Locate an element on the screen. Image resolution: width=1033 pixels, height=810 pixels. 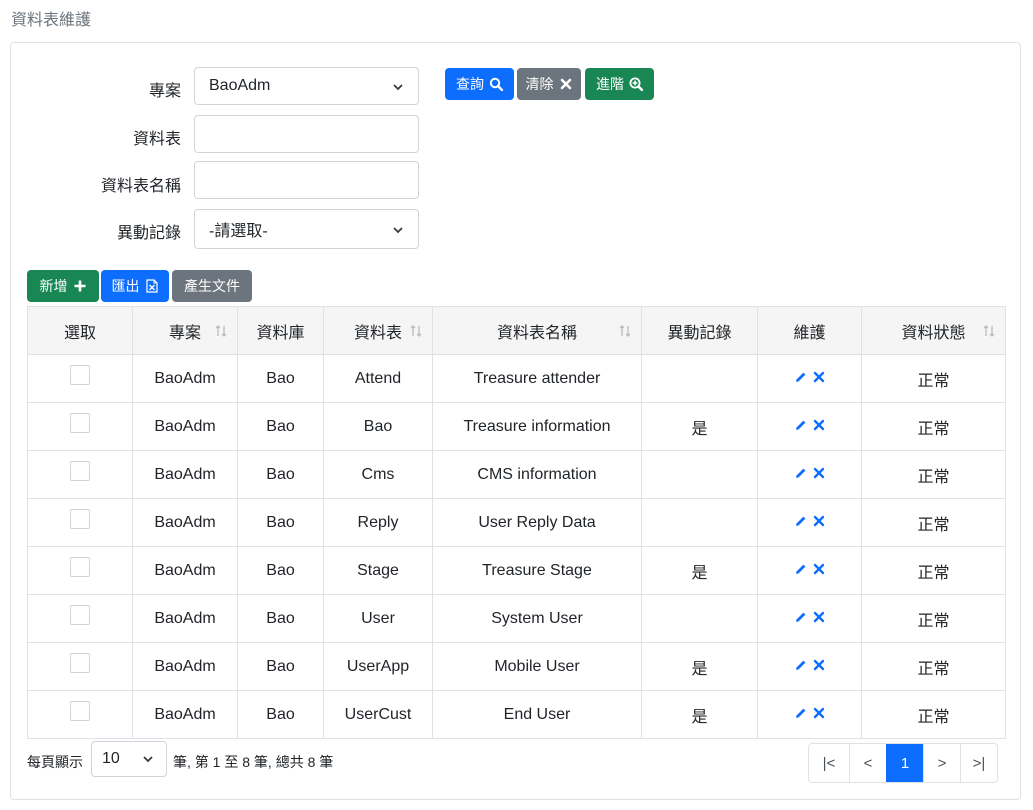
header-maintain: 維護 is located at coordinates (809, 330).